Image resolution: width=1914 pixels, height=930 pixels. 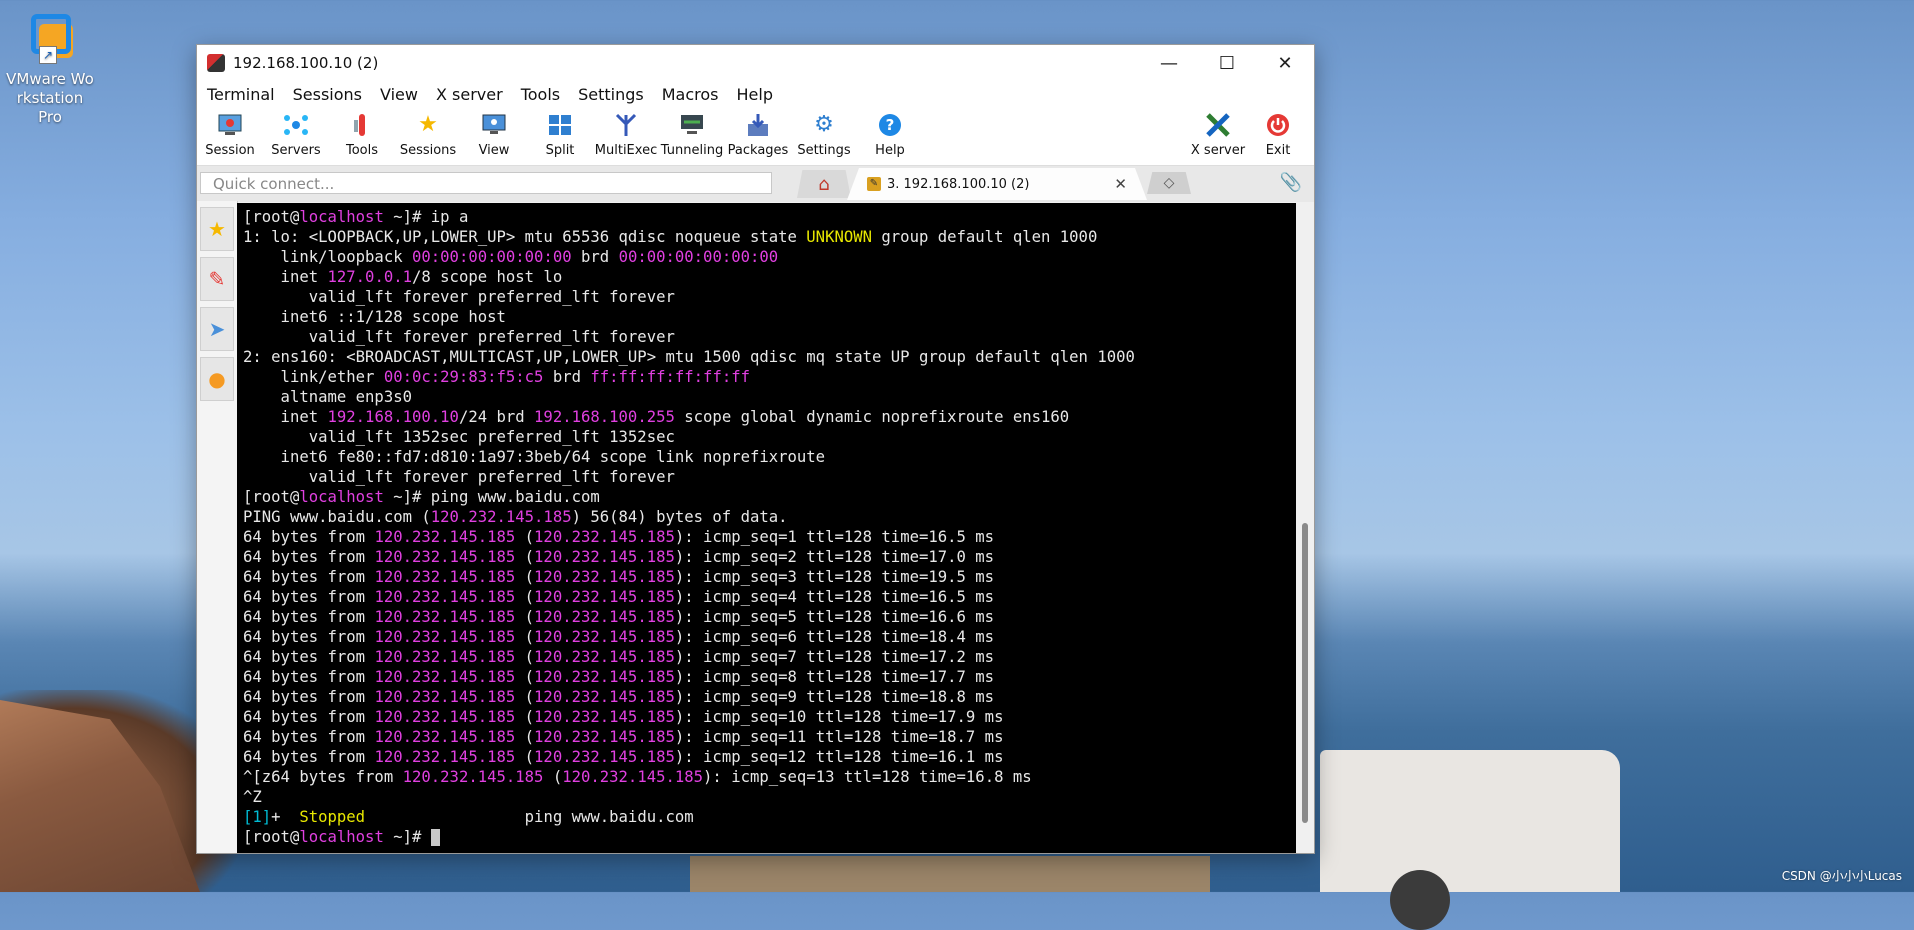 I want to click on paperclip-icon: 📎, so click(x=1291, y=182).